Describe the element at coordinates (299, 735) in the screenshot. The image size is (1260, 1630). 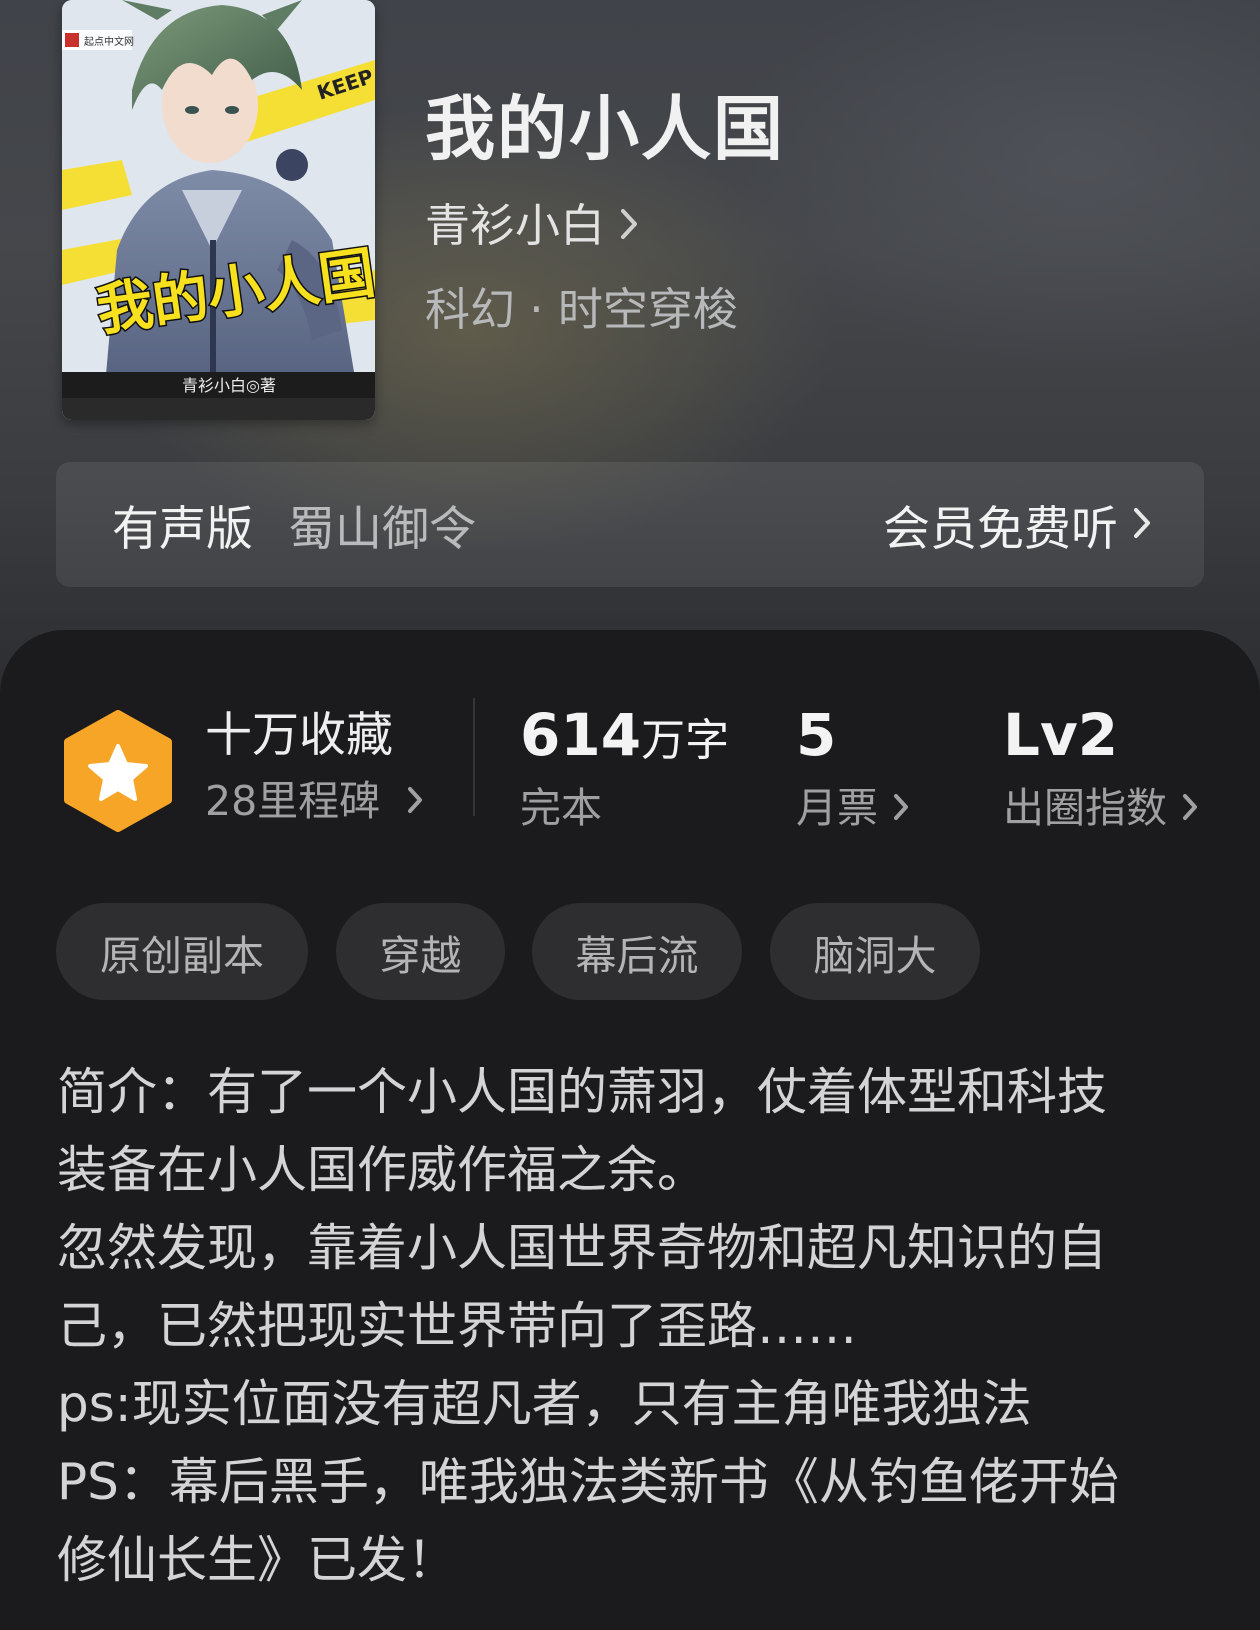
I see `collection-milestone-title: 十万收藏` at that location.